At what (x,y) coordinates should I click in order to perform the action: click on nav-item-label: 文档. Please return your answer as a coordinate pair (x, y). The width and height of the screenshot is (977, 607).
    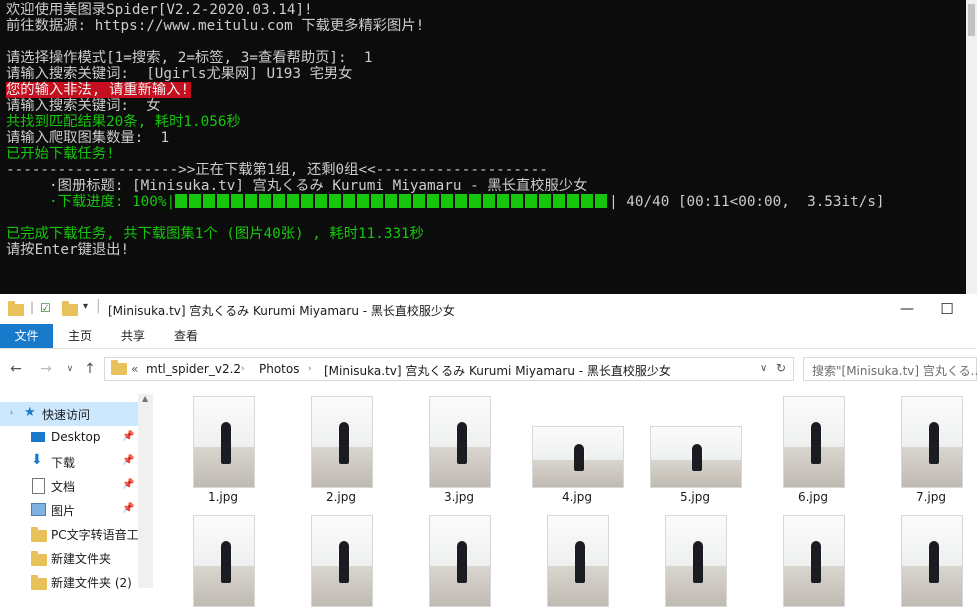
    Looking at the image, I should click on (63, 487).